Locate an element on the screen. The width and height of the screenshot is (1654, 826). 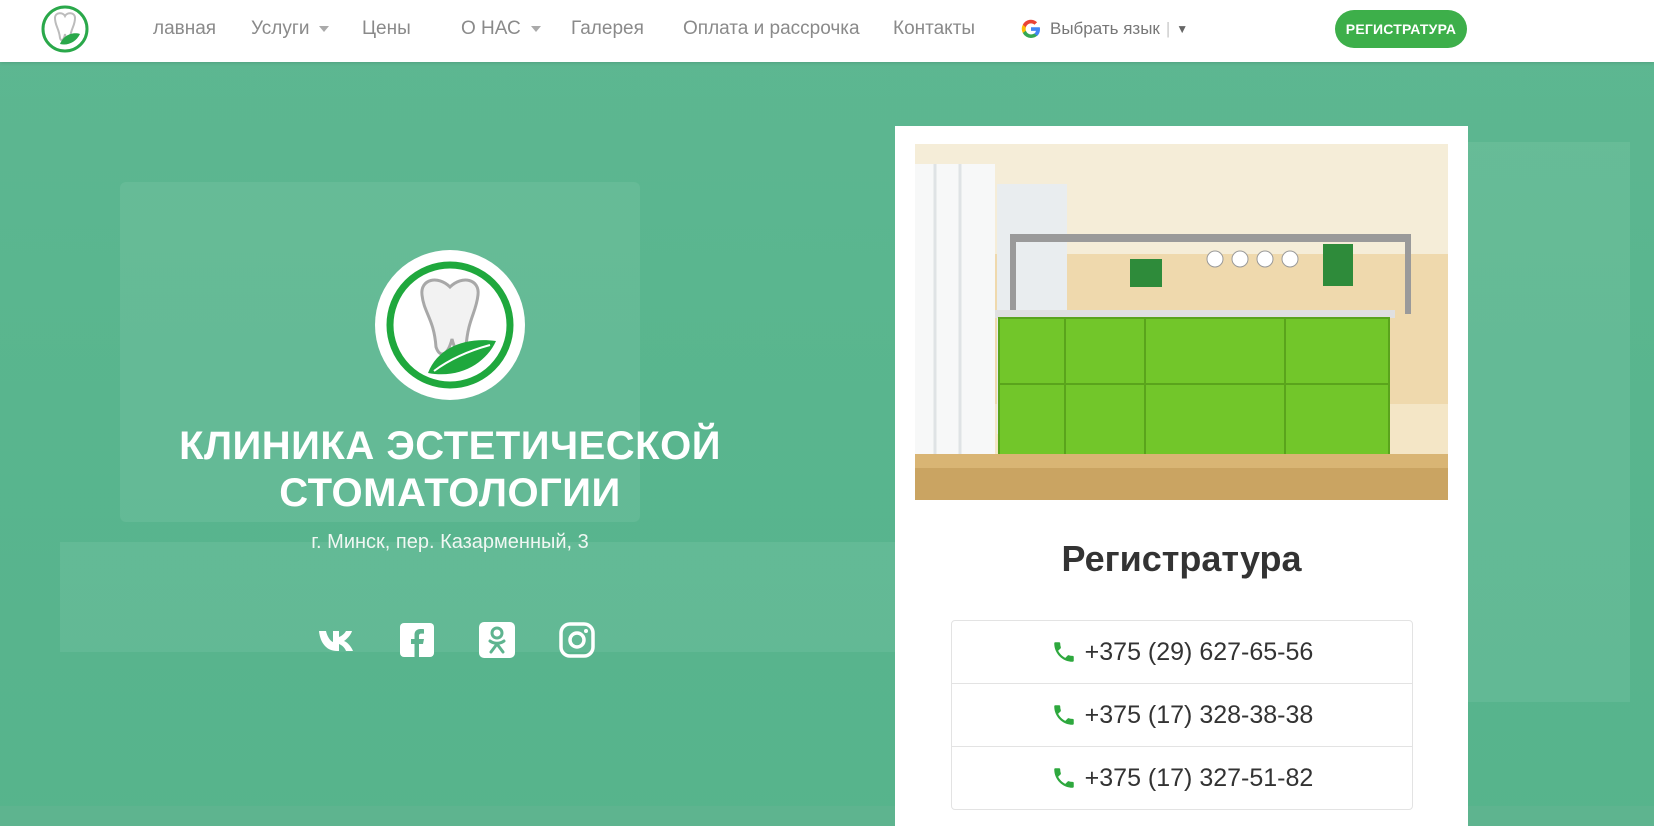
nav-services: Услуги is located at coordinates (290, 29).